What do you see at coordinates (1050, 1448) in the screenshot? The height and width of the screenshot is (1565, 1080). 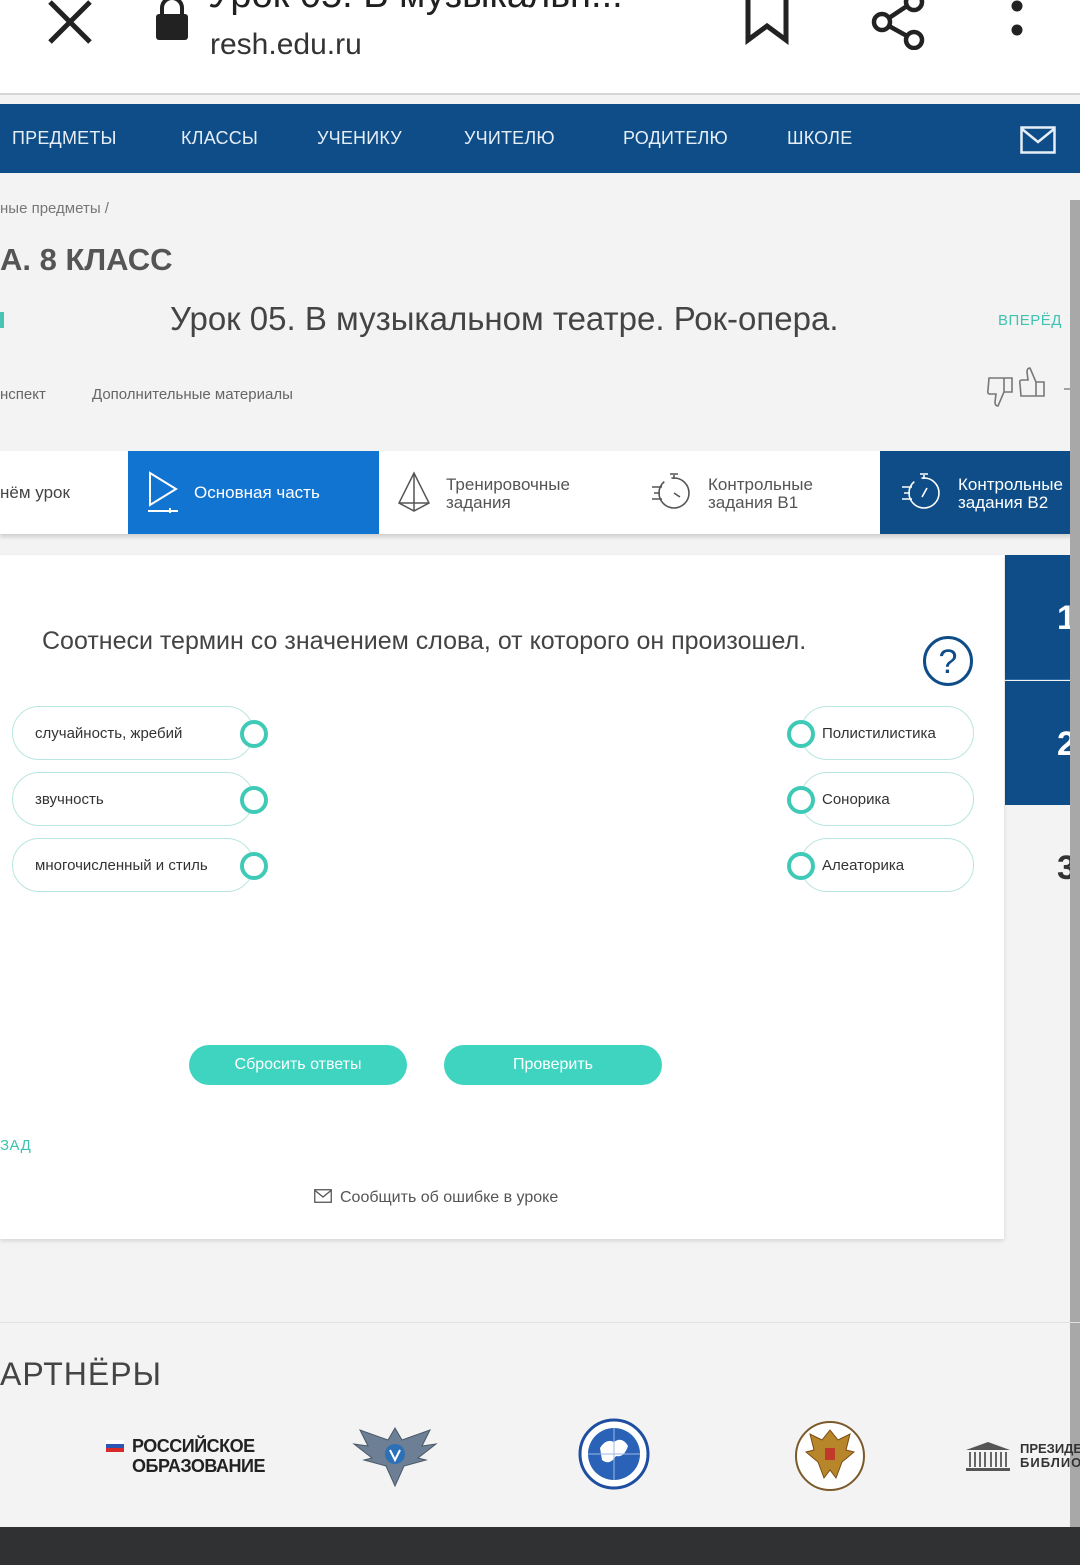 I see `logo-text-line-1: ПРЕЗИДЕ` at bounding box center [1050, 1448].